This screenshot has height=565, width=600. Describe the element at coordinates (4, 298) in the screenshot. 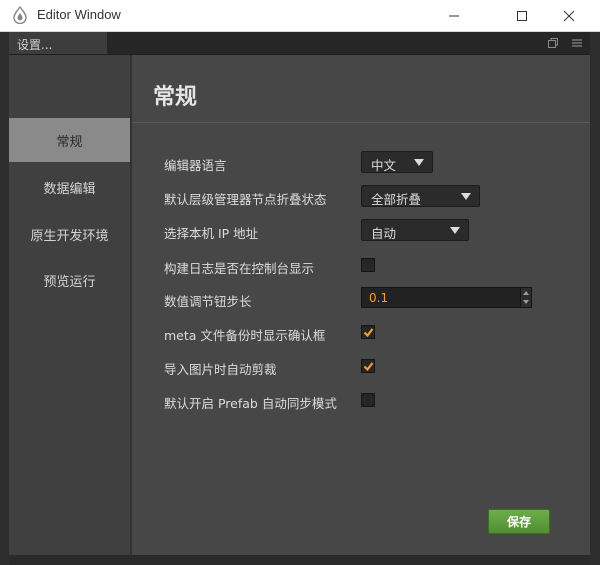

I see `background-panel-left` at that location.